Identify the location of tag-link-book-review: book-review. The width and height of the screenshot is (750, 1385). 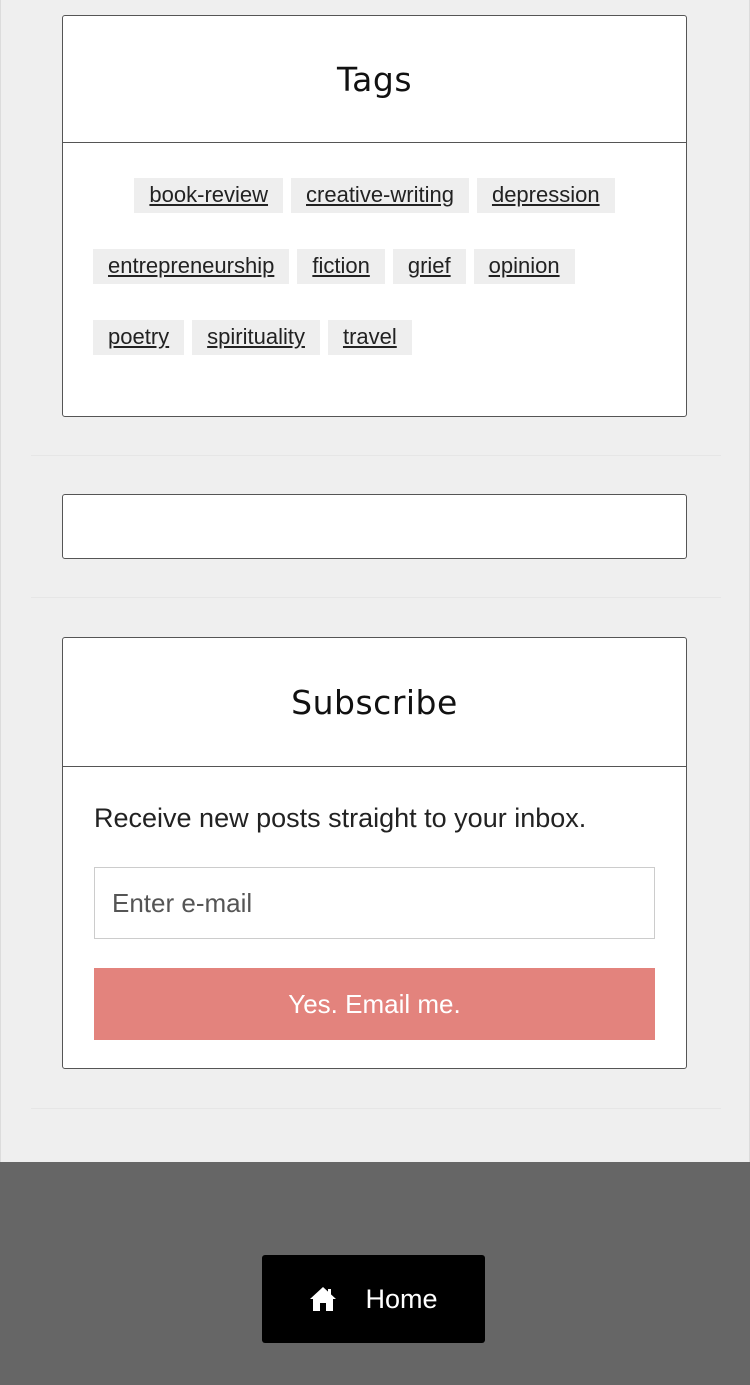
(209, 195).